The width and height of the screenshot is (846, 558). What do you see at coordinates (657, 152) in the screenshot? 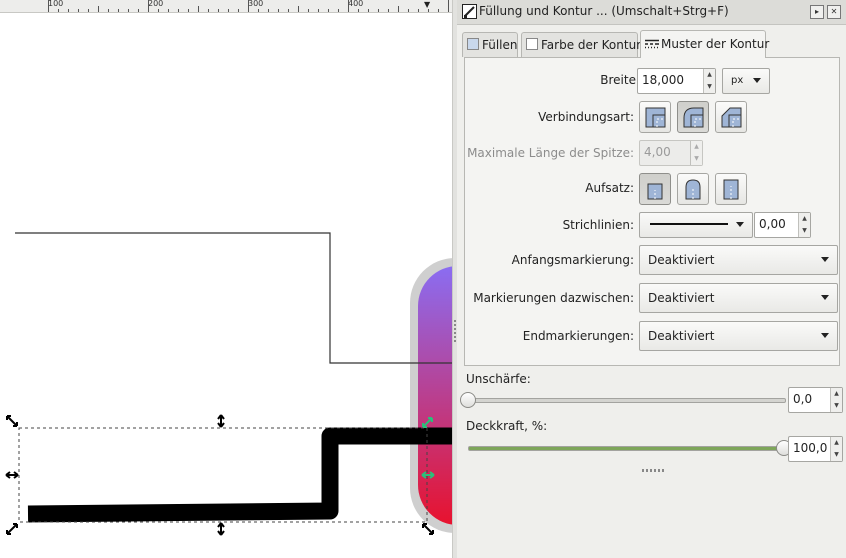
I see `miter-limit-value: 4,00` at bounding box center [657, 152].